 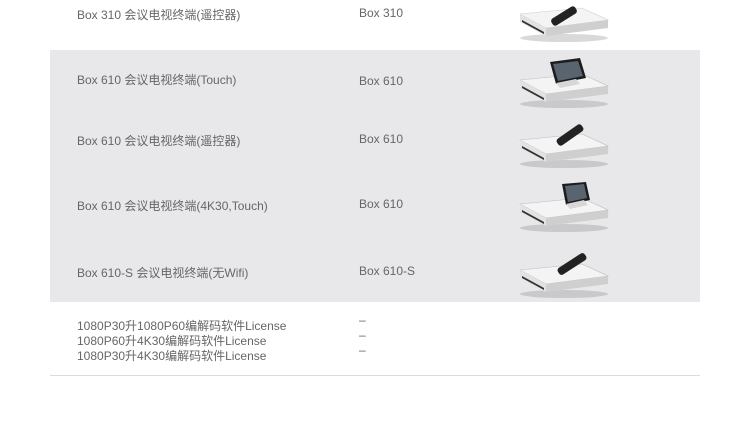 I want to click on product-name: Box 610-S 会议电视终端(无Wifi), so click(x=163, y=273).